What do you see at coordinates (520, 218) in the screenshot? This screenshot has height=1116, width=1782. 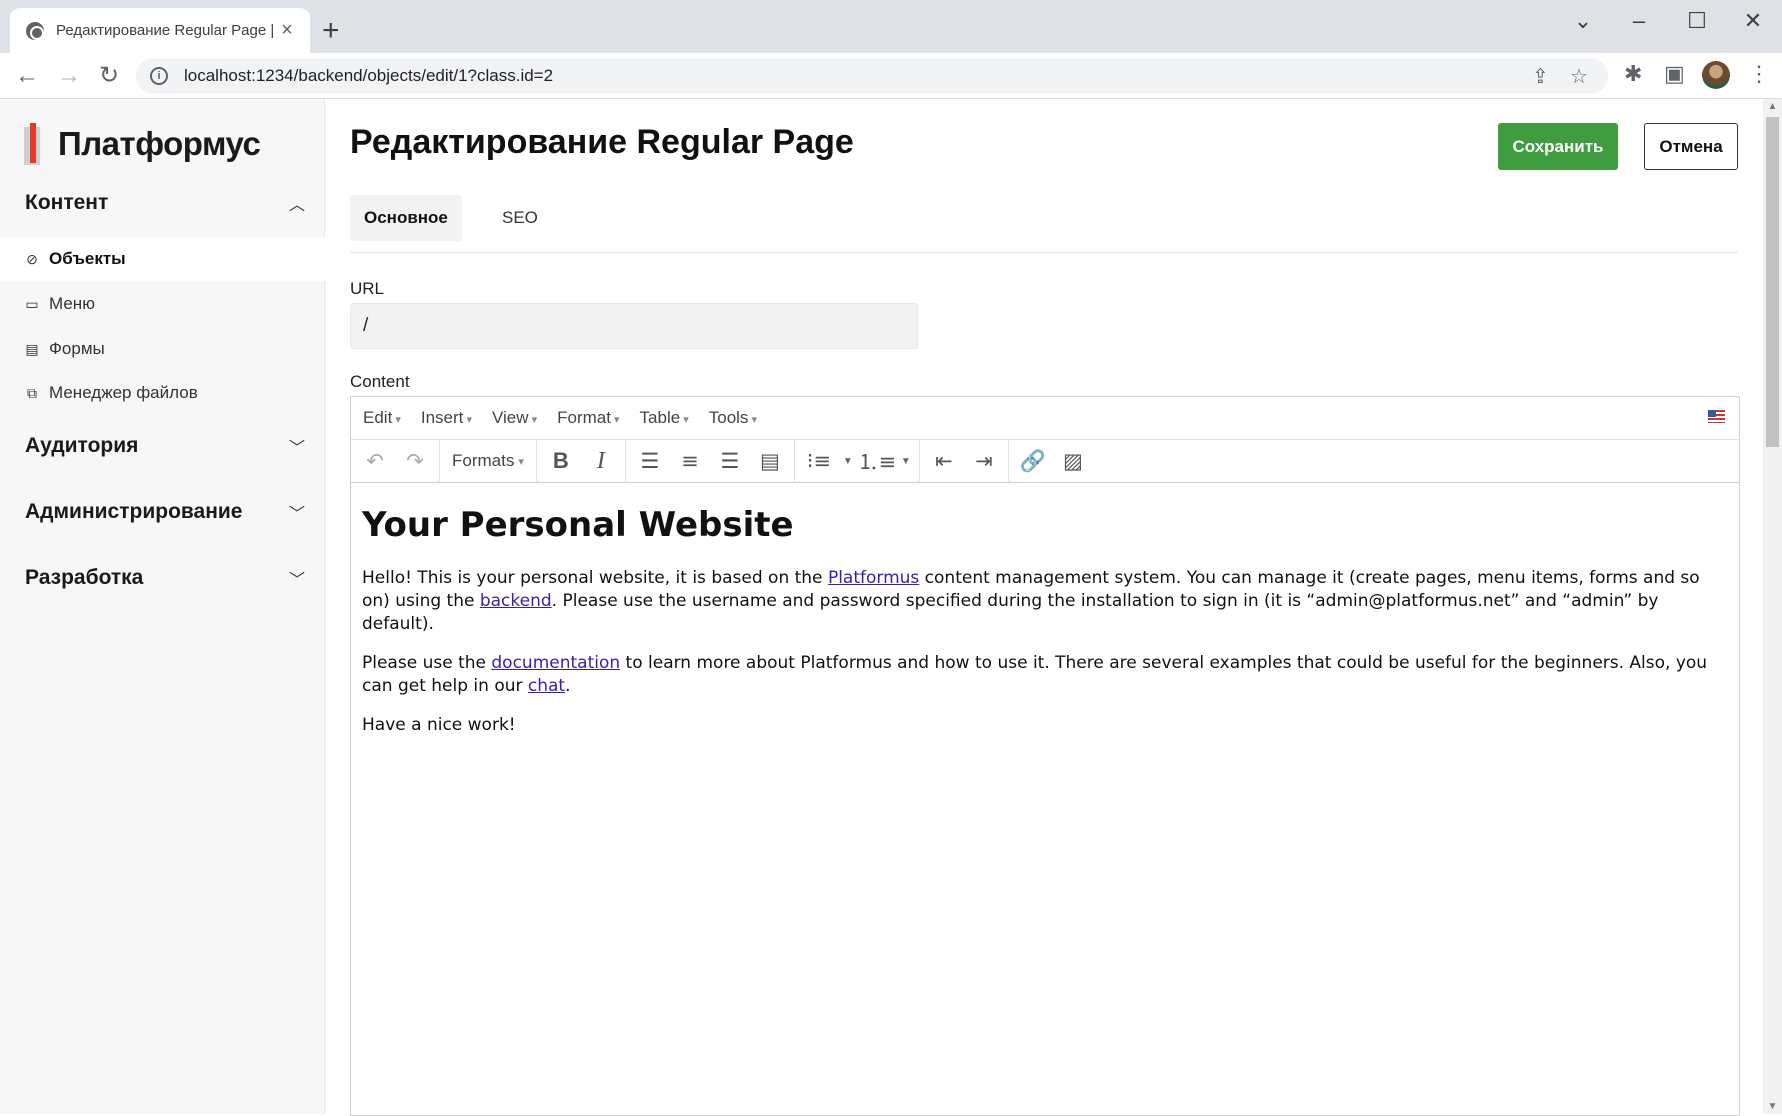 I see `tab-seo: SEO` at bounding box center [520, 218].